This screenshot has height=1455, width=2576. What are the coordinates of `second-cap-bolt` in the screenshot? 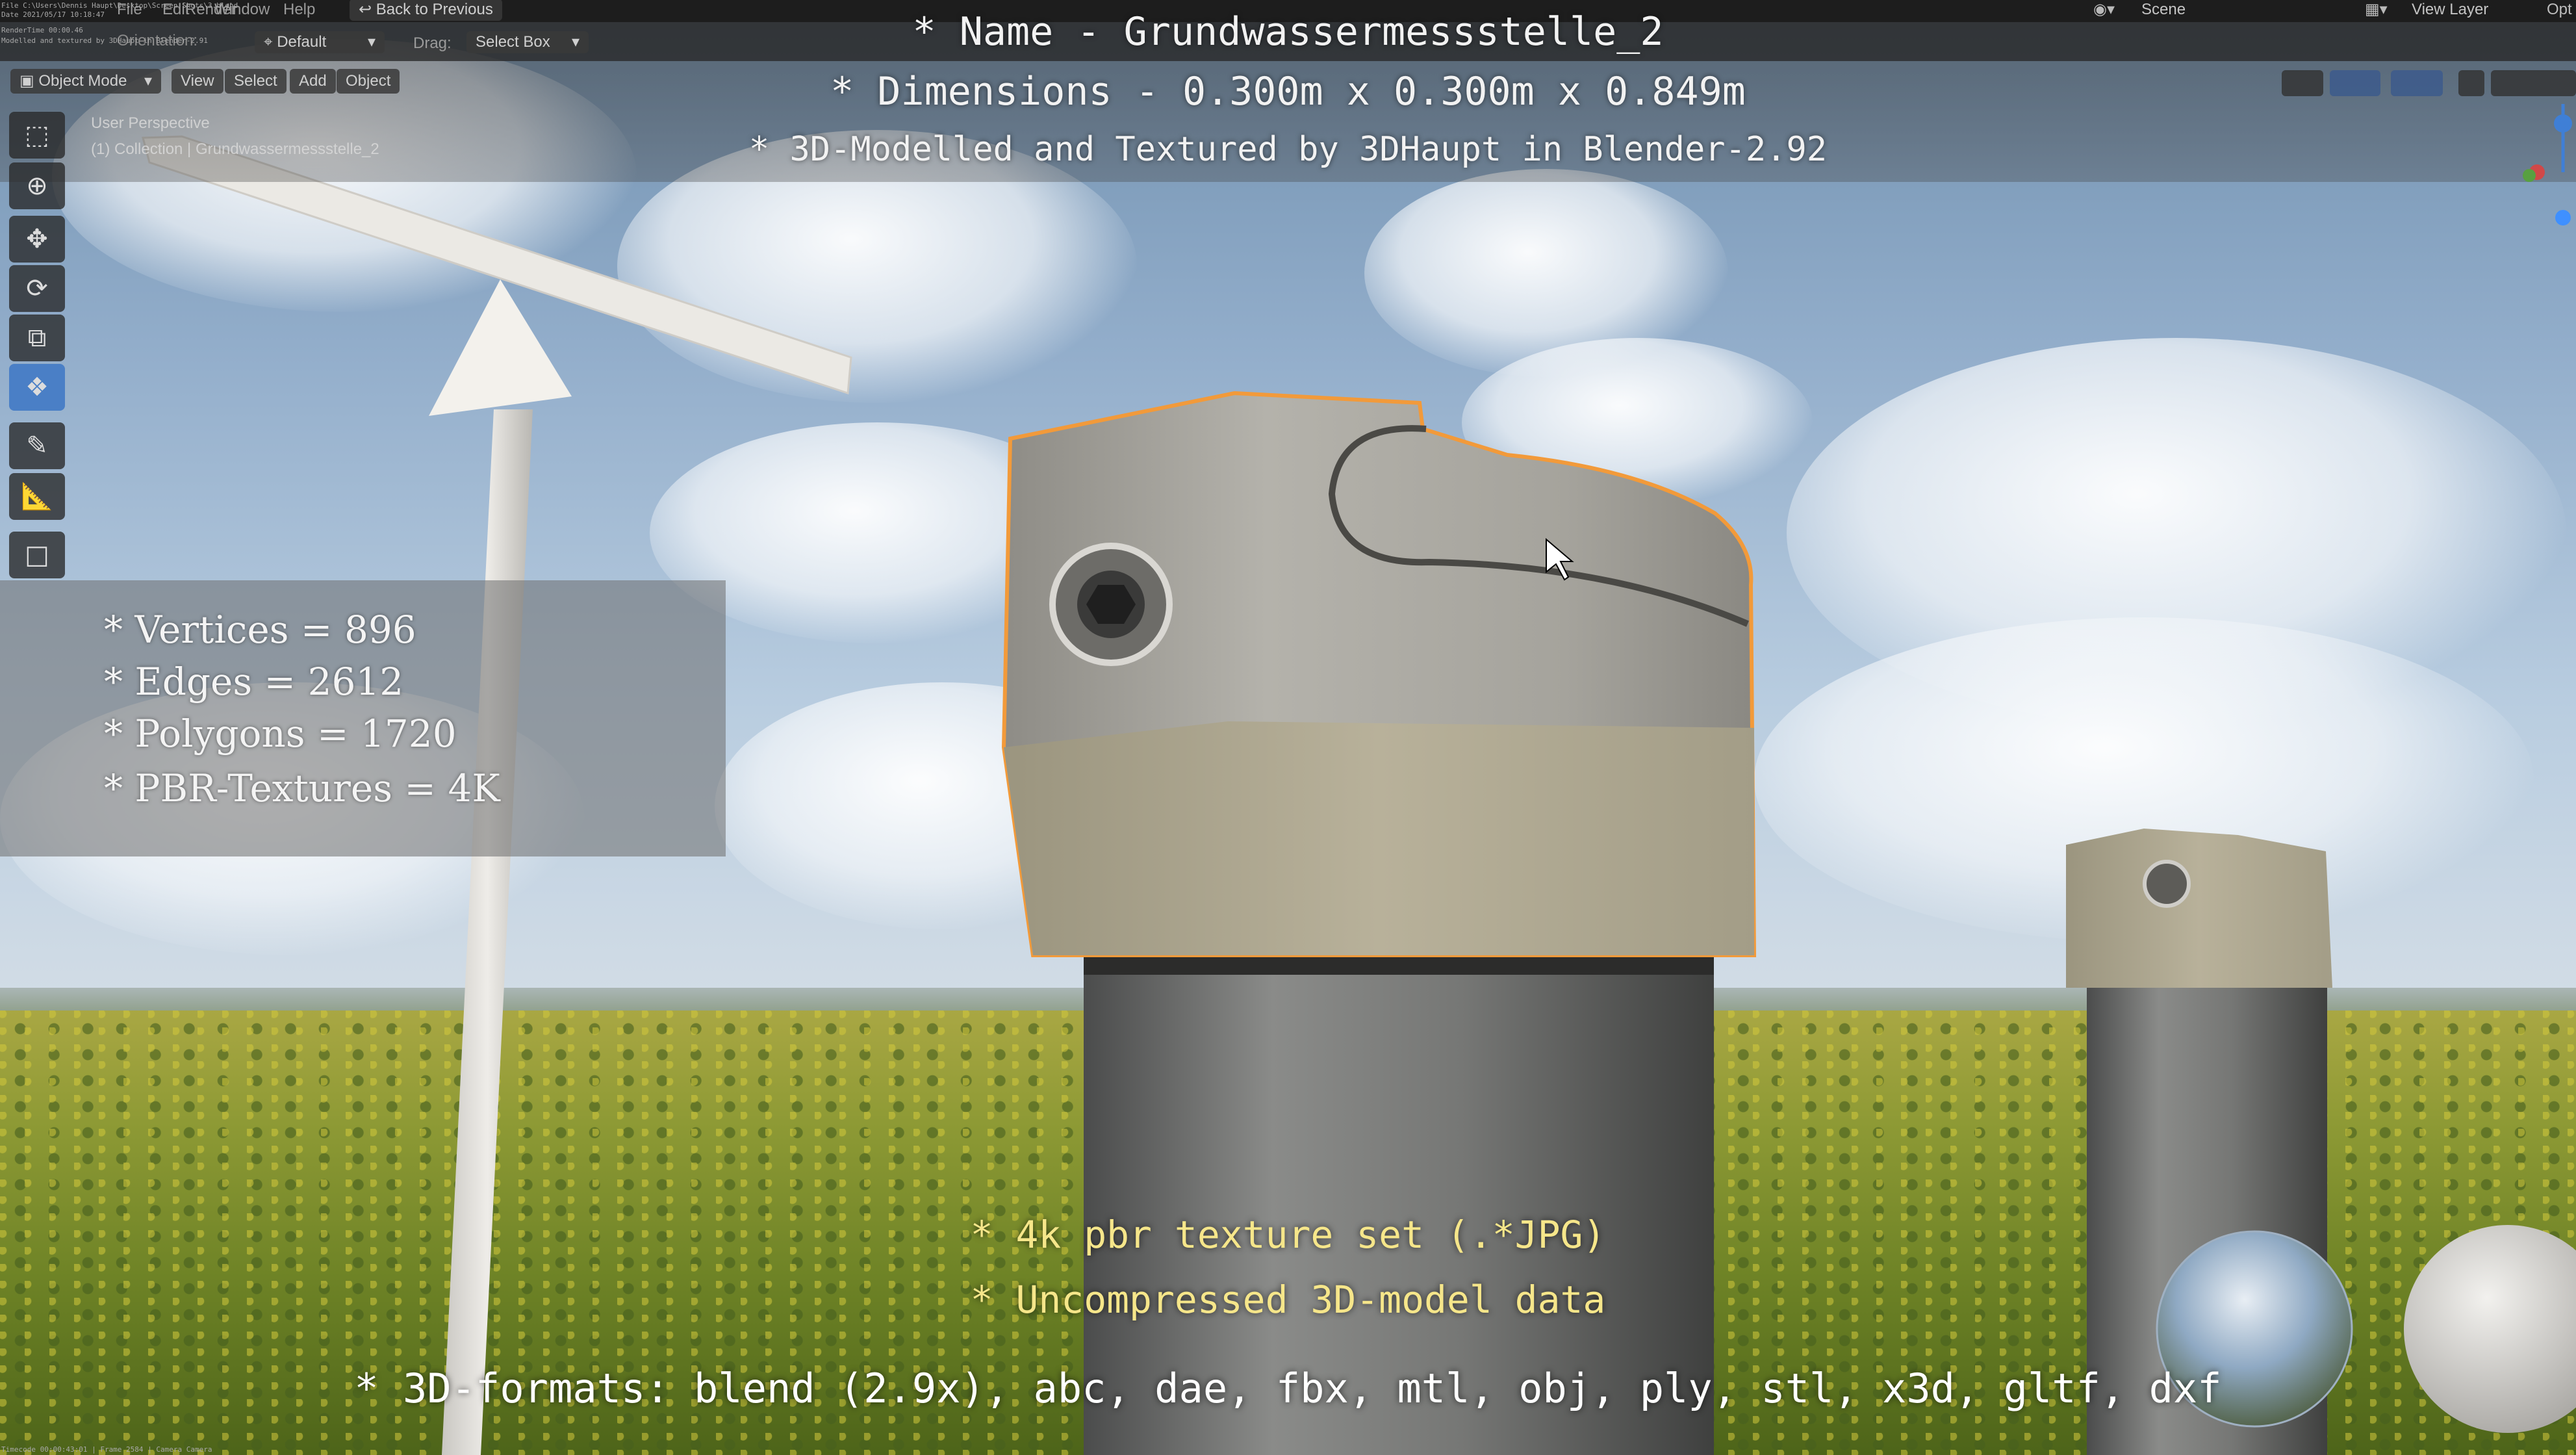 It's located at (2167, 884).